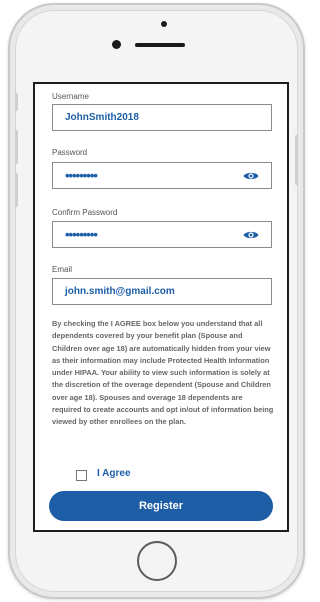 The image size is (320, 602). I want to click on proximity-sensor, so click(164, 24).